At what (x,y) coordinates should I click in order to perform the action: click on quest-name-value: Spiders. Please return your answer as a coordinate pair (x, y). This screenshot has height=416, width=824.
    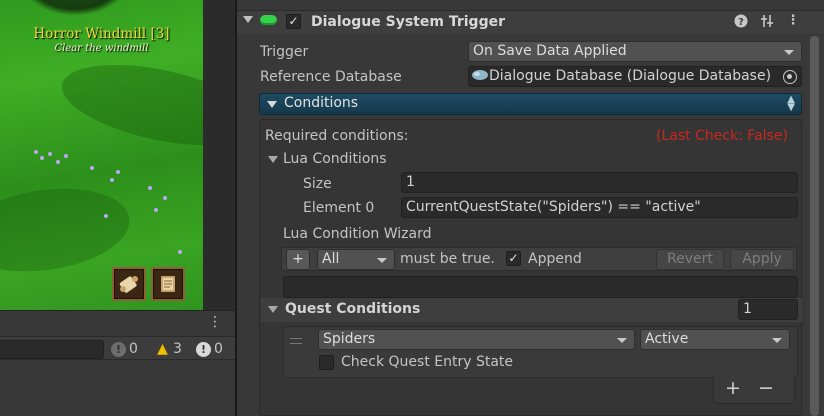
    Looking at the image, I should click on (349, 339).